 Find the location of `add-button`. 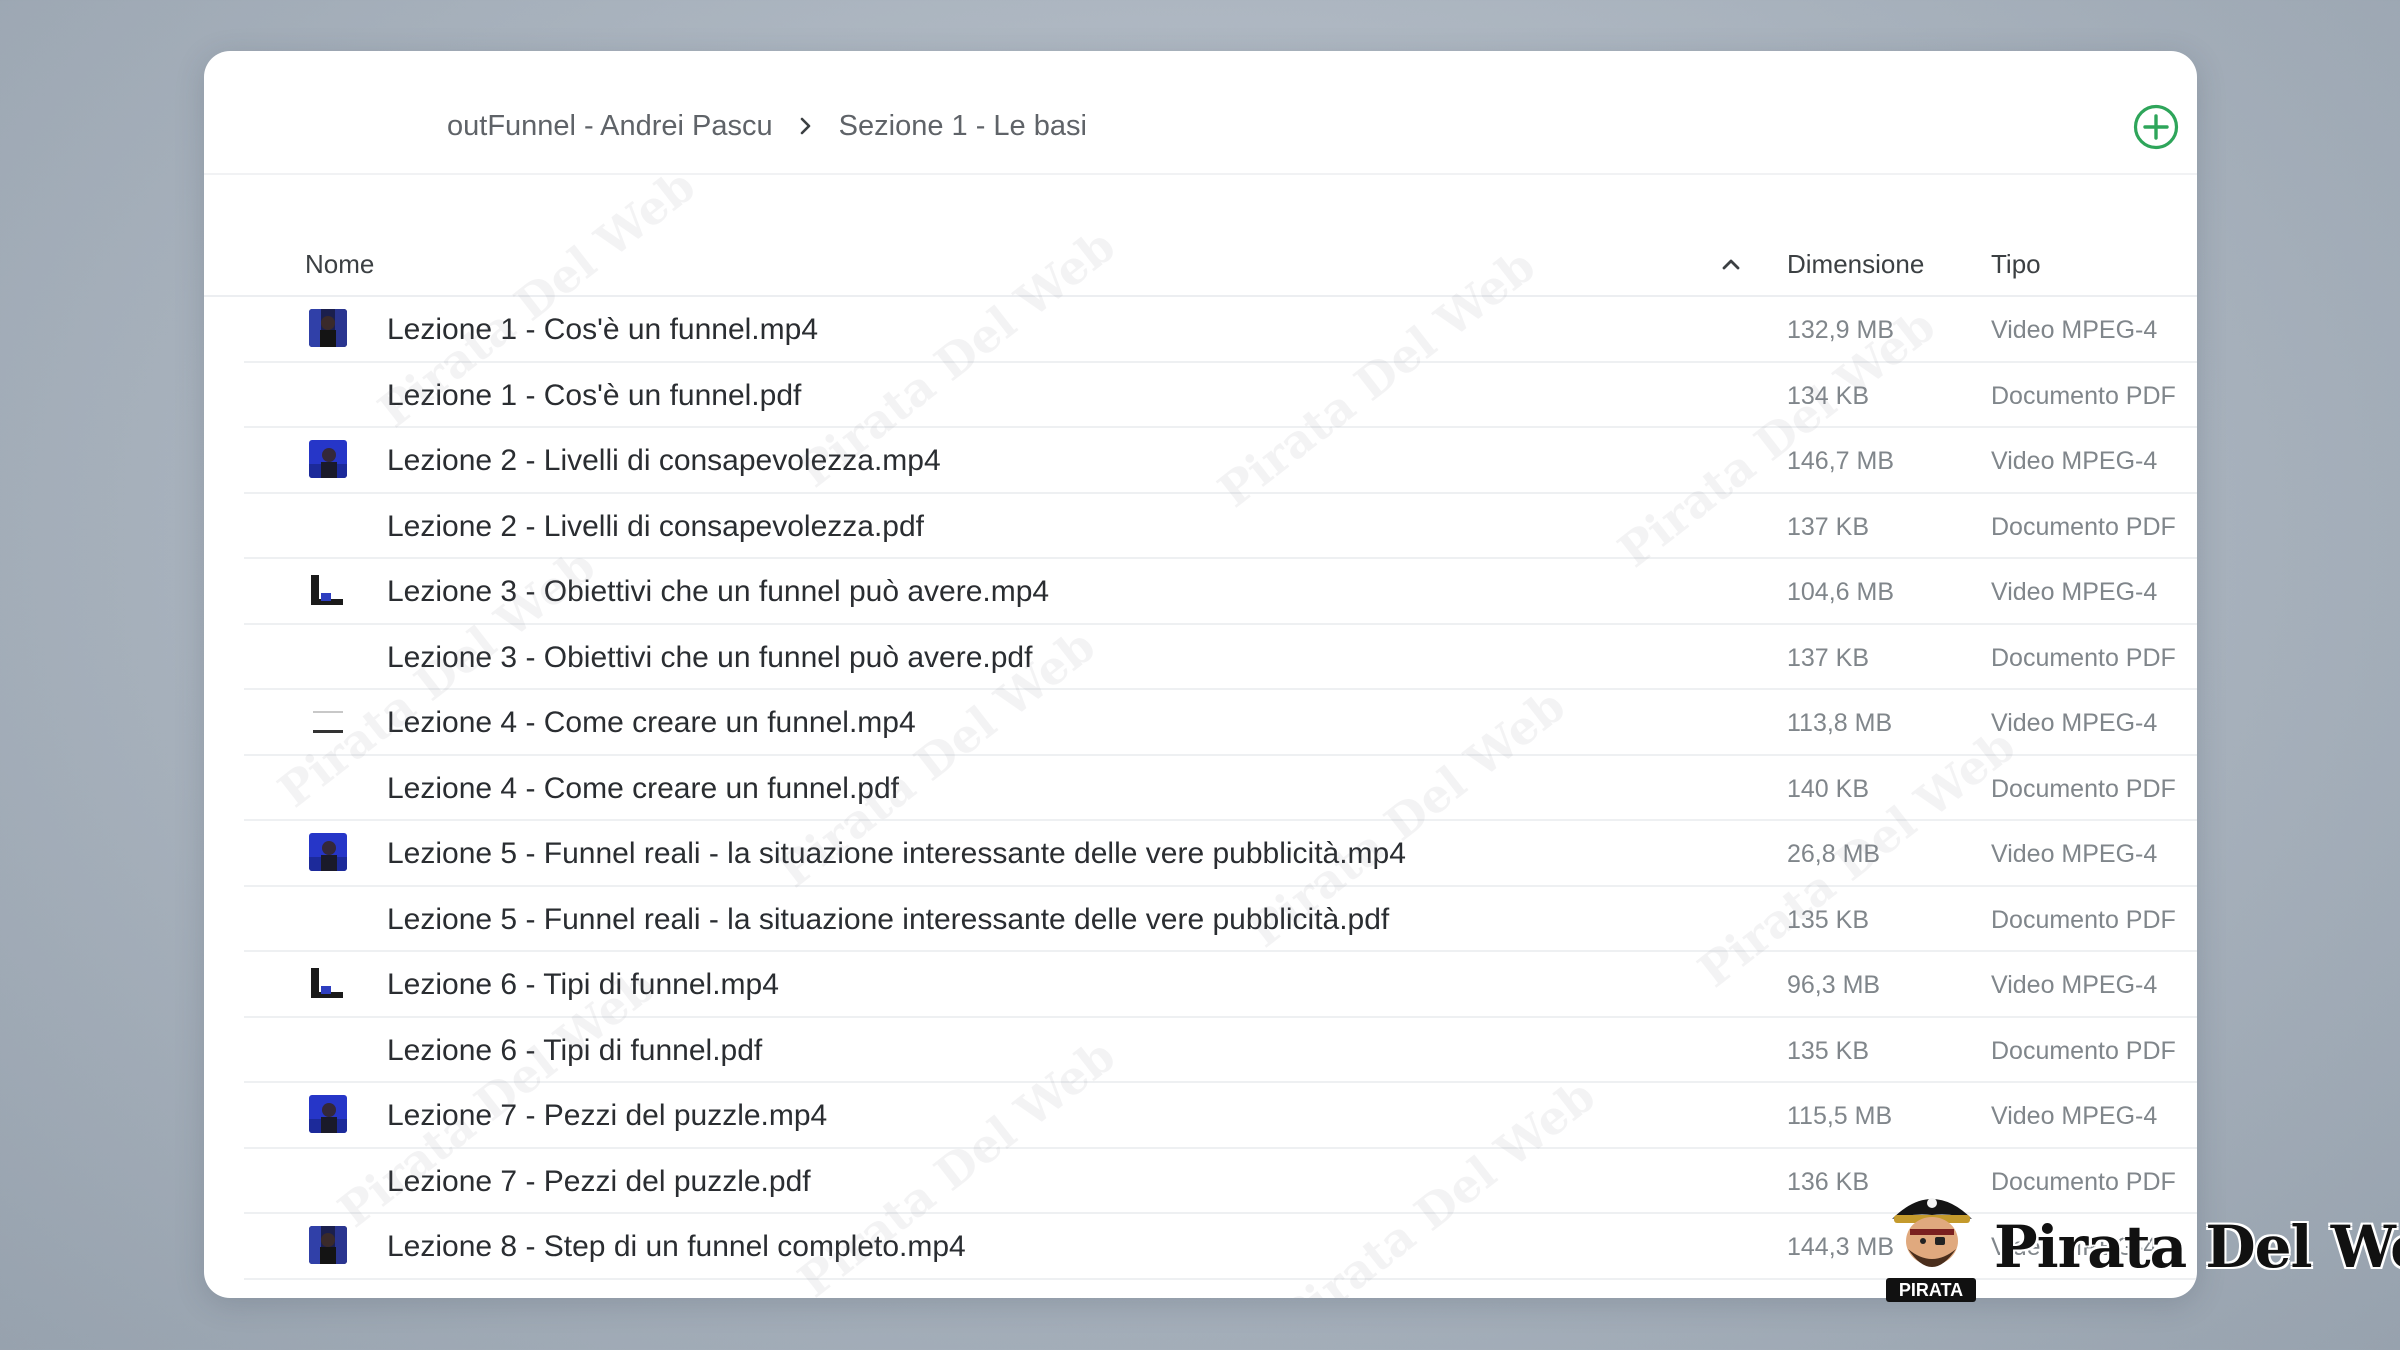

add-button is located at coordinates (2156, 127).